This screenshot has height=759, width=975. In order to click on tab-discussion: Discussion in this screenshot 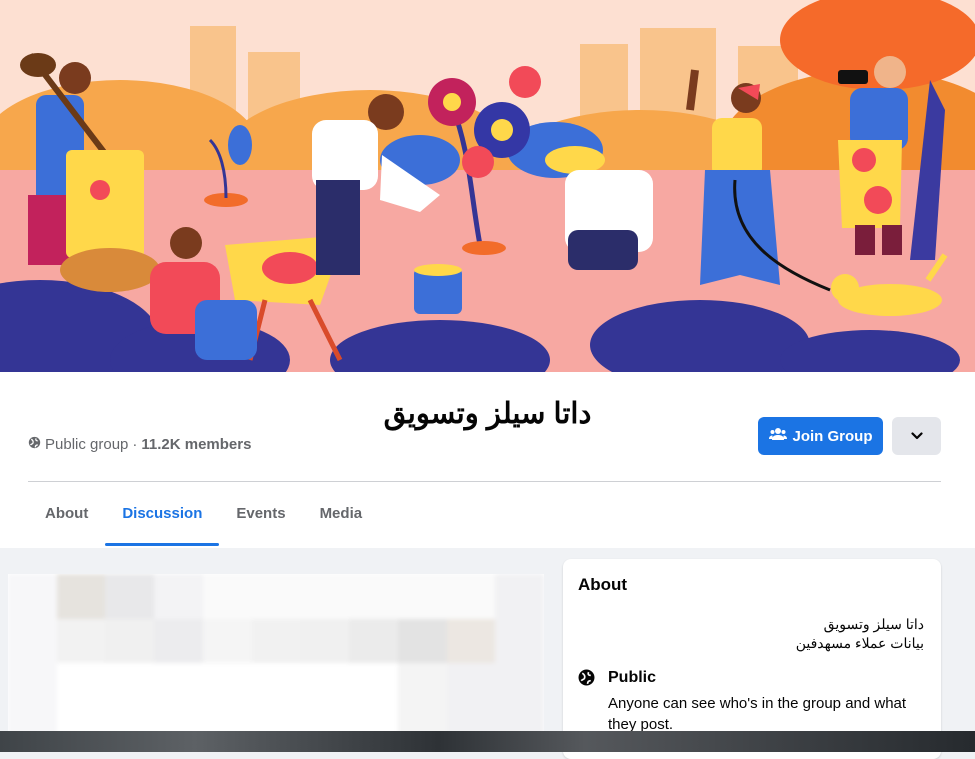, I will do `click(162, 520)`.